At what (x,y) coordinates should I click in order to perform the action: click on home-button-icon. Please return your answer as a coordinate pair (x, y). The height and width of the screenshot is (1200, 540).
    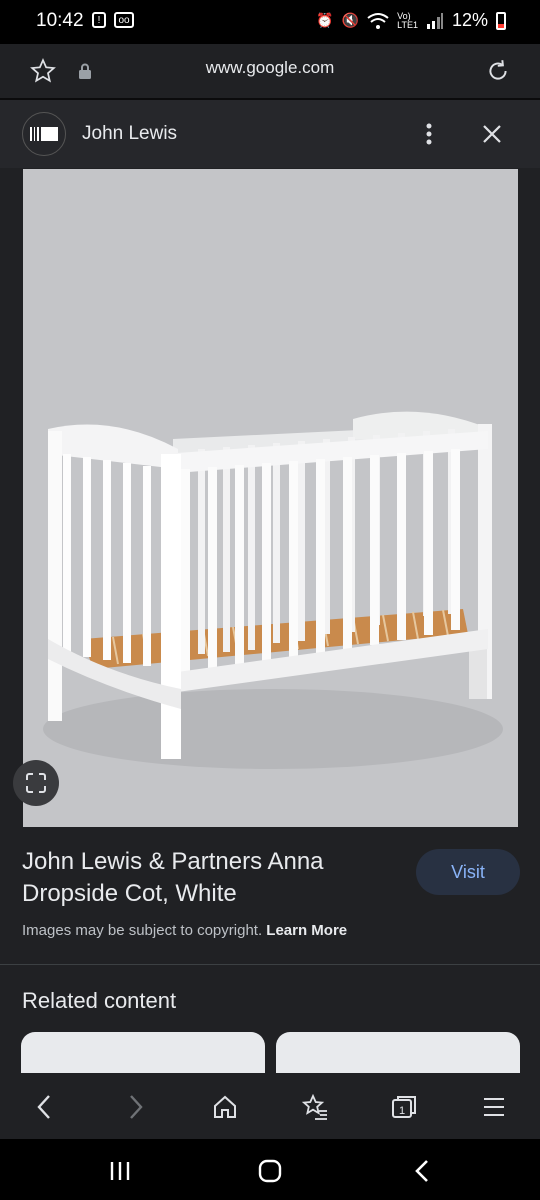
    Looking at the image, I should click on (270, 1171).